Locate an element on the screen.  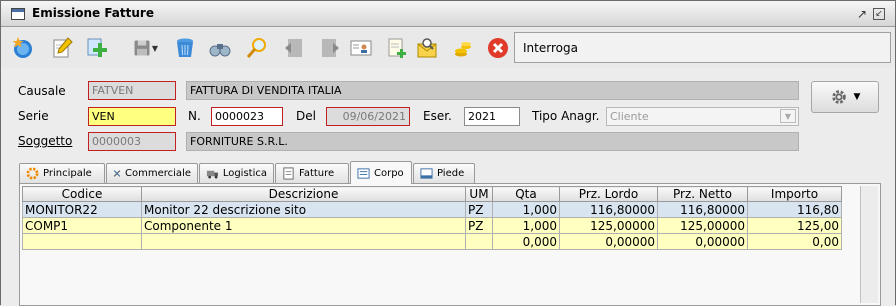
gear-orange-icon is located at coordinates (32, 173).